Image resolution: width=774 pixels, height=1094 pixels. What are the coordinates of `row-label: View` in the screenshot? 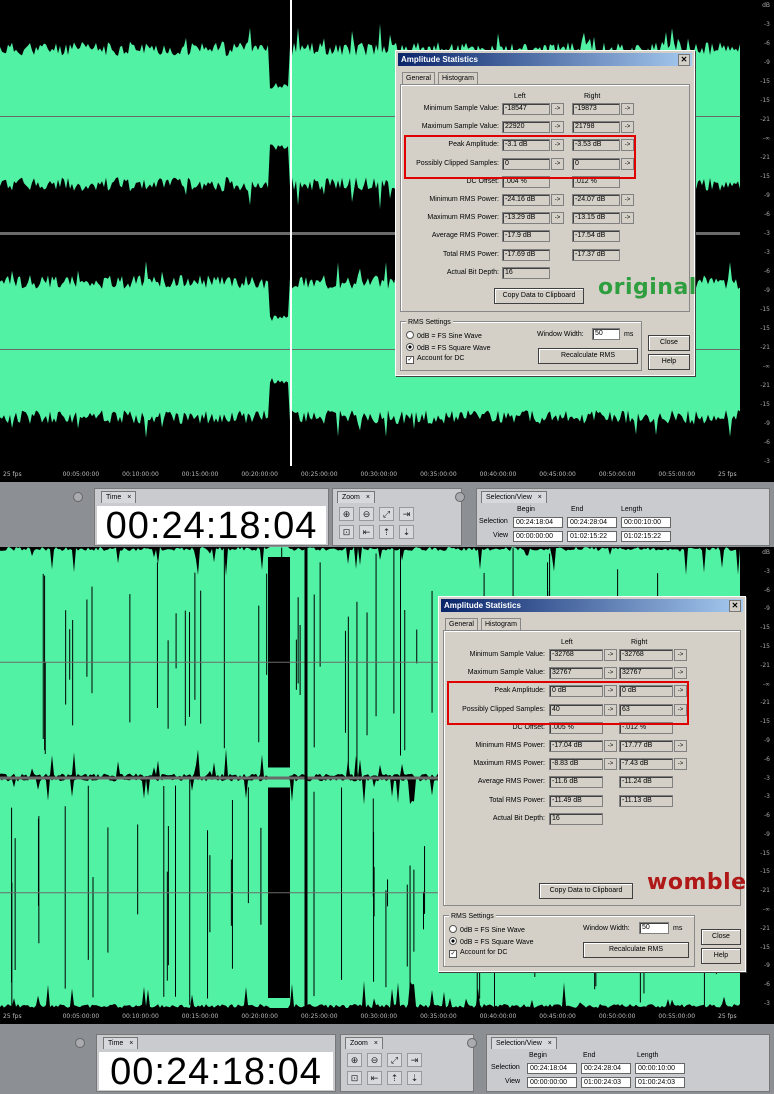 It's located at (513, 1081).